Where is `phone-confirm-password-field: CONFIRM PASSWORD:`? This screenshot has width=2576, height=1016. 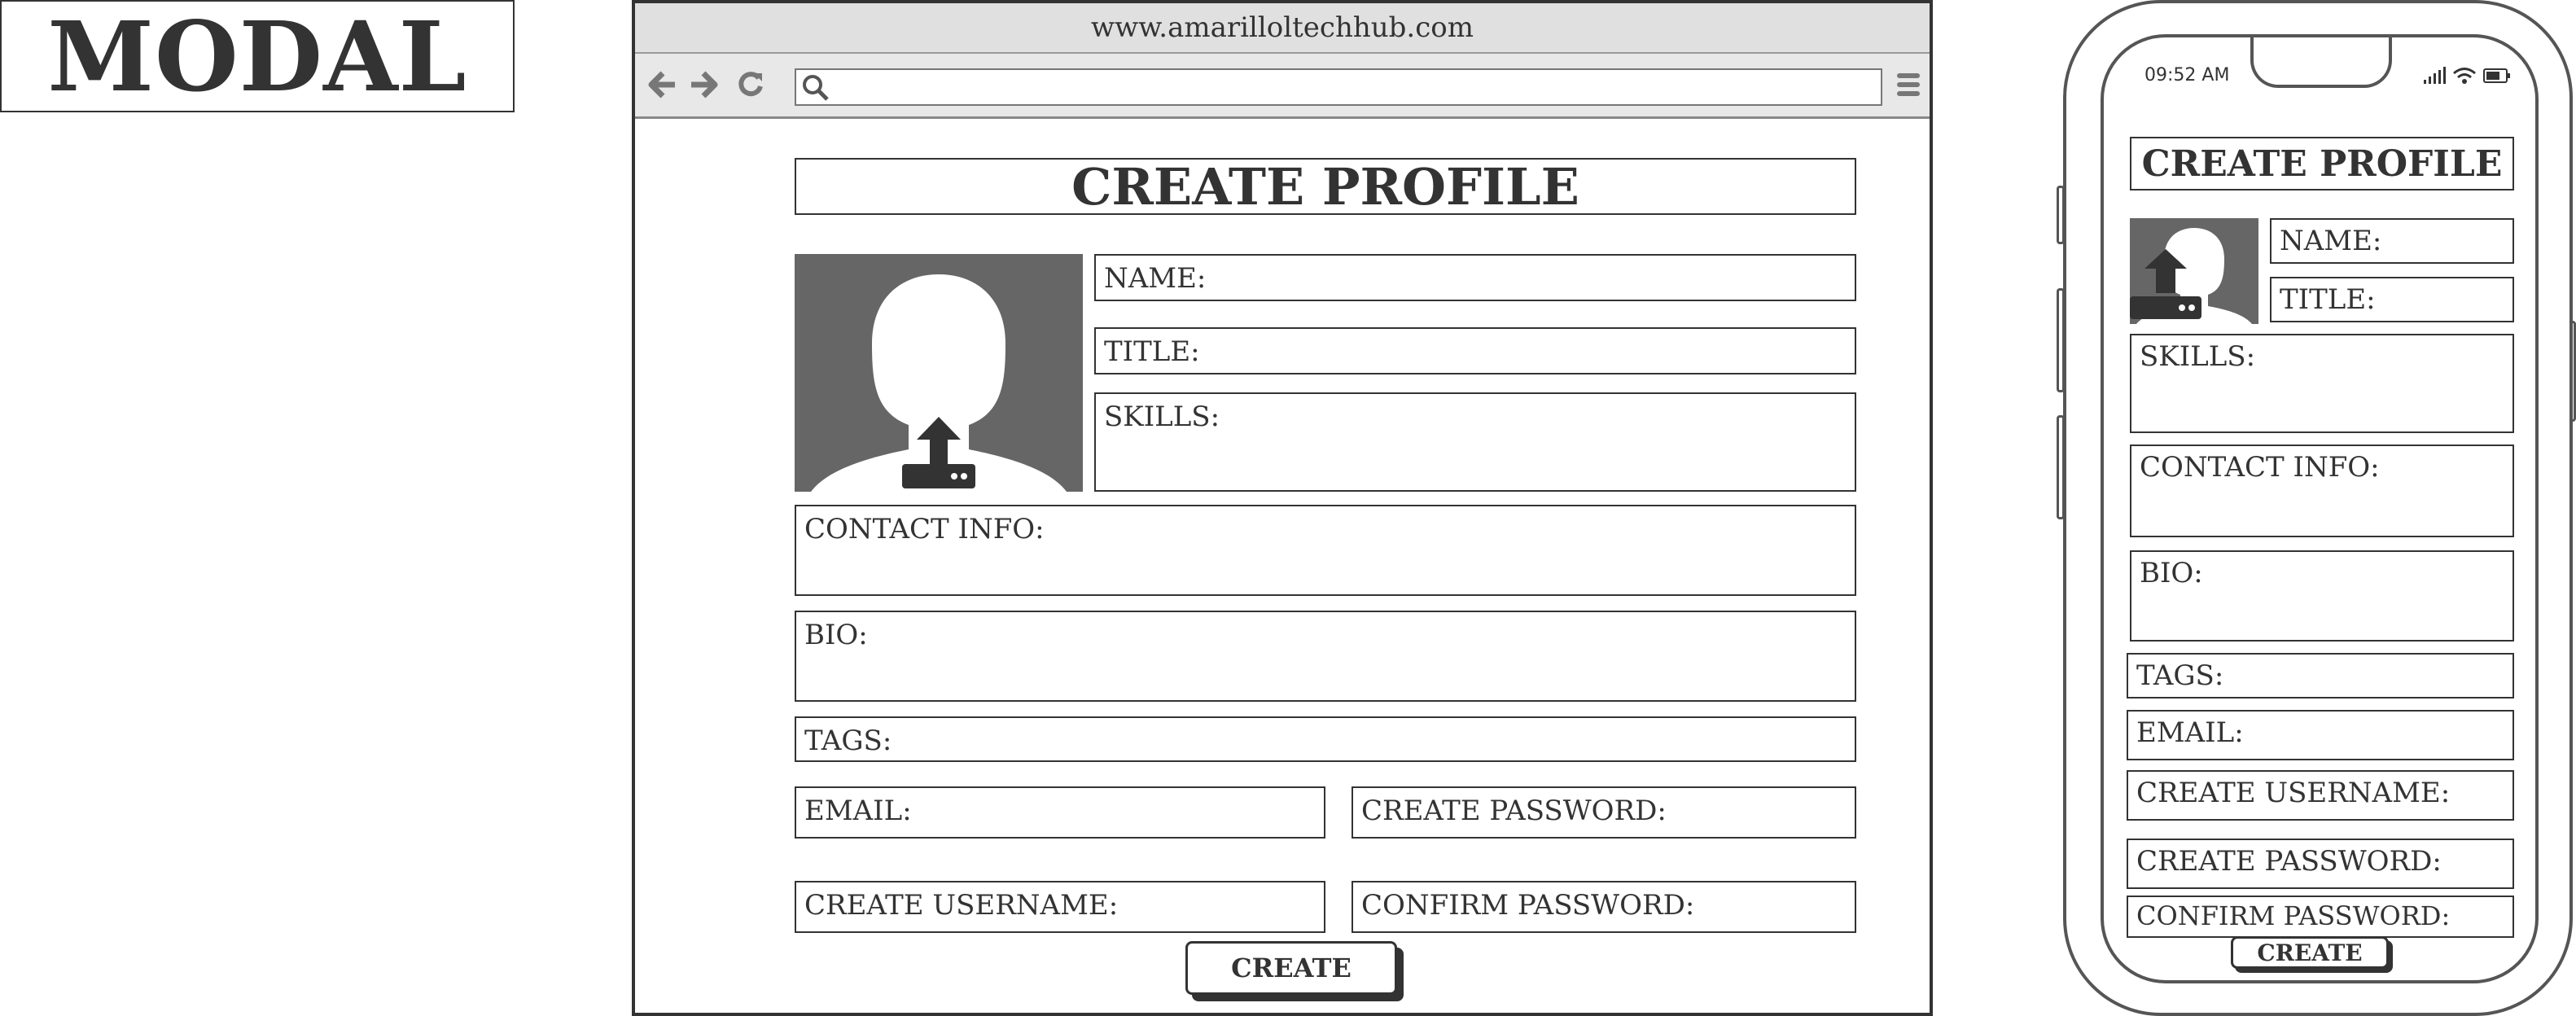 phone-confirm-password-field: CONFIRM PASSWORD: is located at coordinates (2320, 917).